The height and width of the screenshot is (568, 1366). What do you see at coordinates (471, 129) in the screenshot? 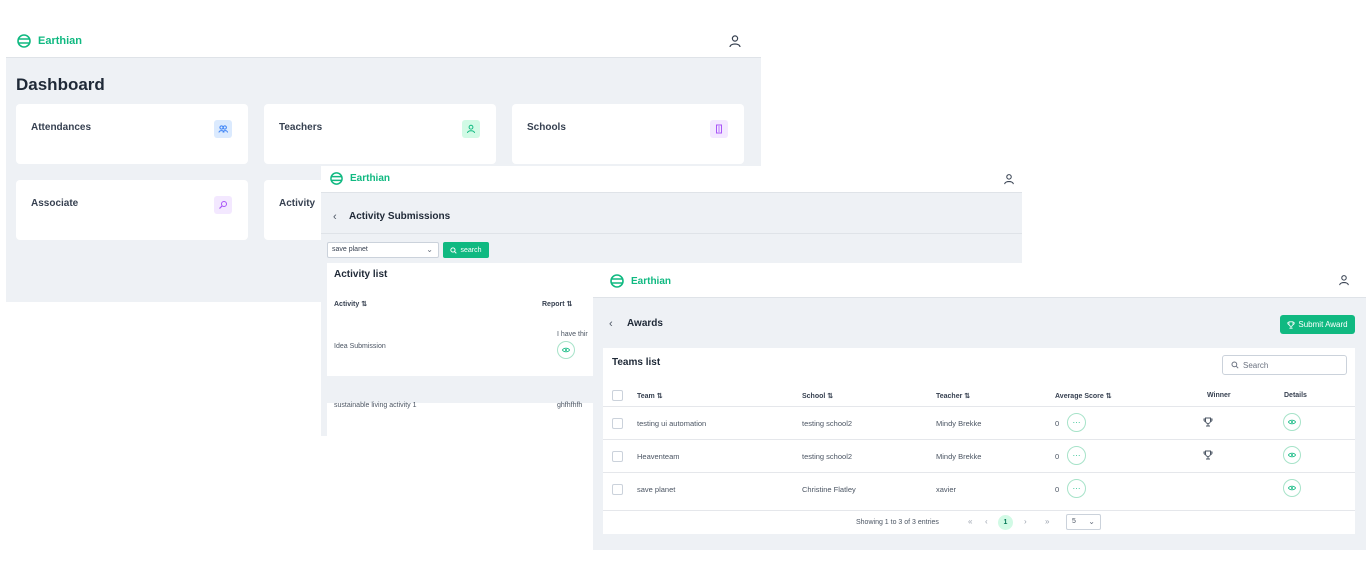
I see `user-icon` at bounding box center [471, 129].